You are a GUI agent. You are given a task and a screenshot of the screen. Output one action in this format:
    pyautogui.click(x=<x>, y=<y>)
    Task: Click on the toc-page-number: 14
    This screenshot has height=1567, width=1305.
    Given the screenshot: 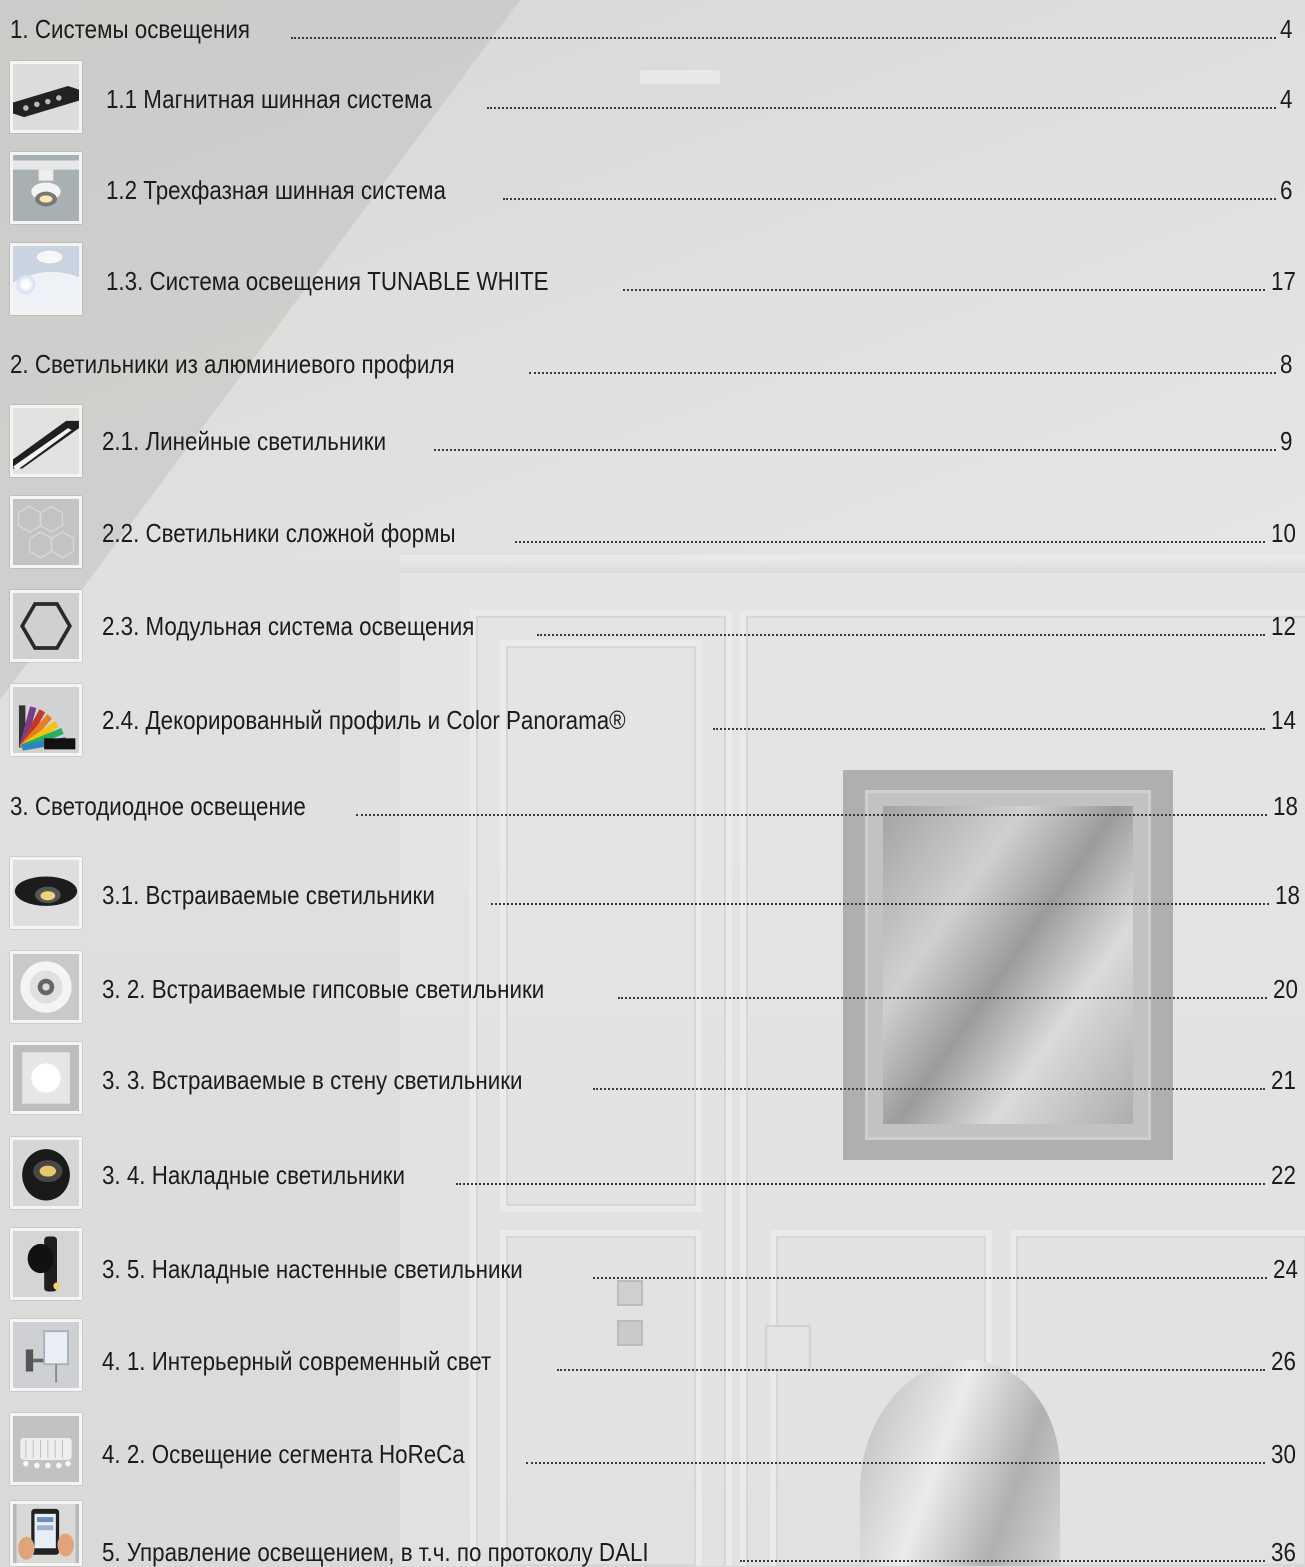 What is the action you would take?
    pyautogui.click(x=1283, y=720)
    